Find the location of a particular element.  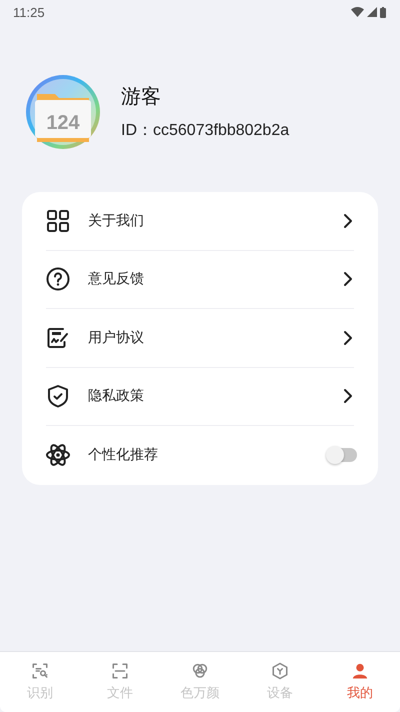

signal-icon is located at coordinates (372, 12).